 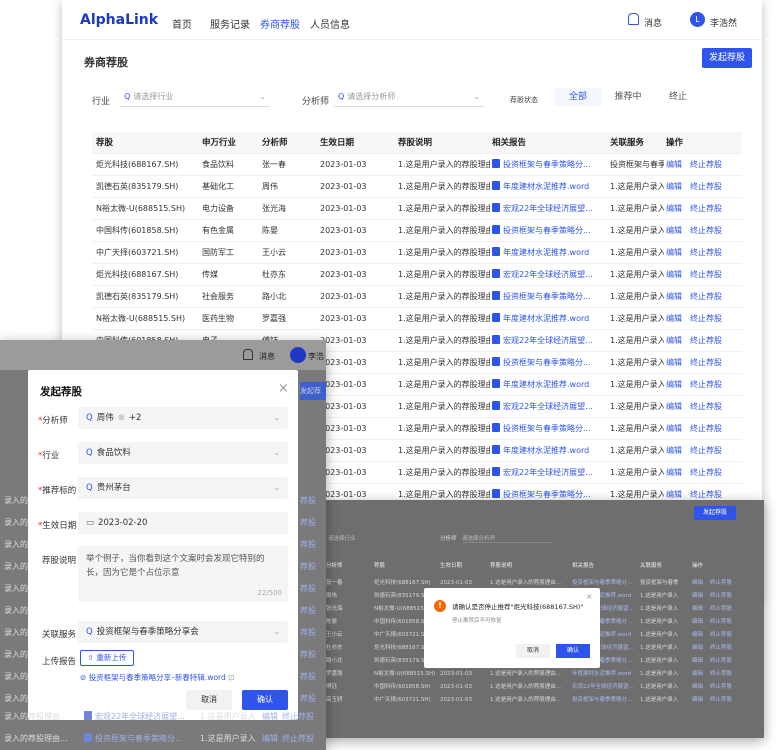 I want to click on avatar: L, so click(x=697, y=19).